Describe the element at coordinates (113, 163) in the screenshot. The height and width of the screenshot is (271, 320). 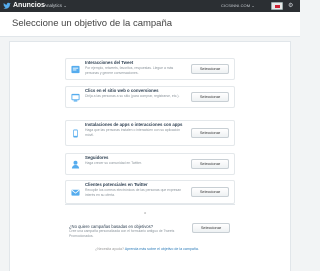
I see `objective-description: Haga crecer su comunidad en Twitter.` at that location.